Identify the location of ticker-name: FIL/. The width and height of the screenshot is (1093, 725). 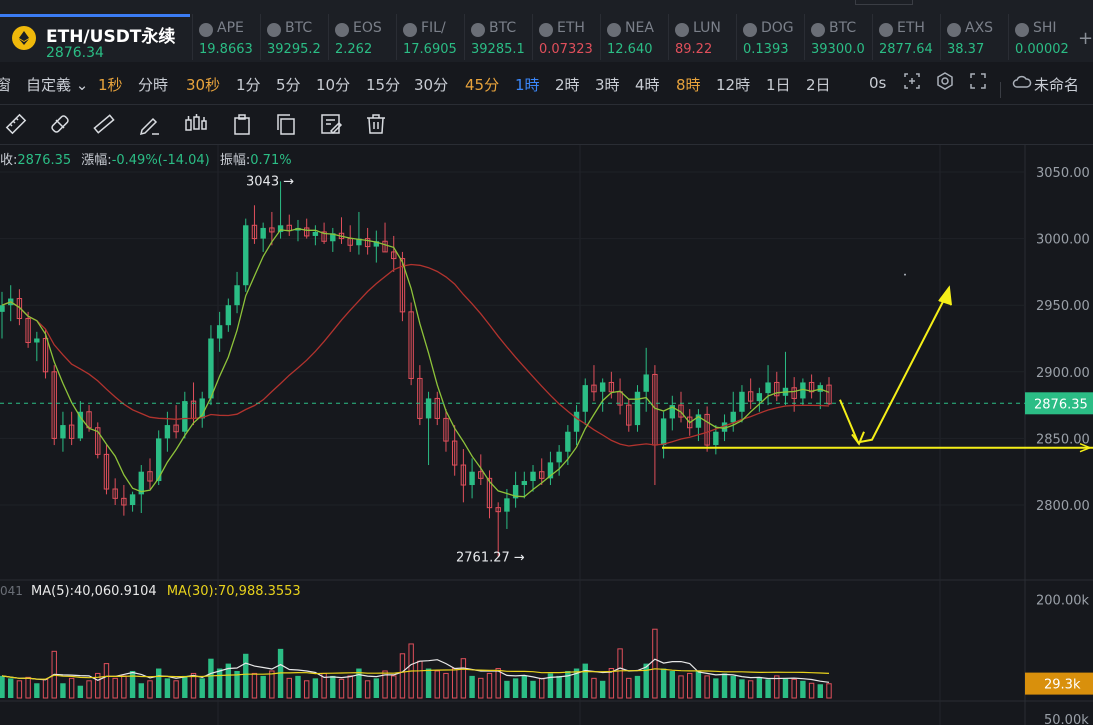
(433, 28).